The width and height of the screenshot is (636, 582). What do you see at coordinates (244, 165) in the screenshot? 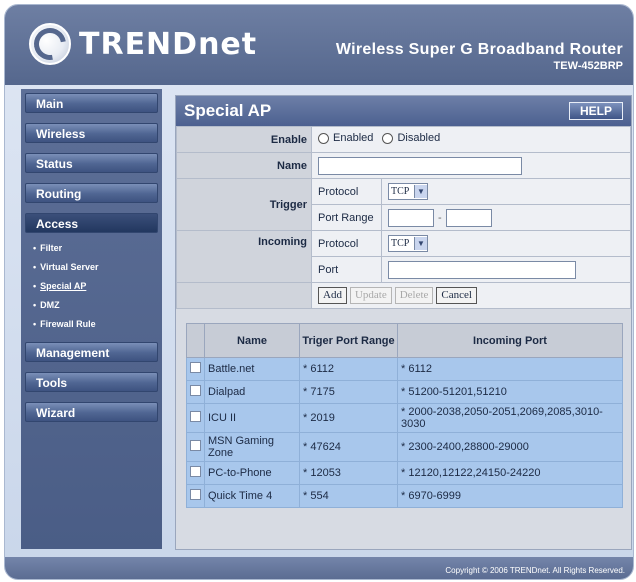
I see `name-label: Name` at bounding box center [244, 165].